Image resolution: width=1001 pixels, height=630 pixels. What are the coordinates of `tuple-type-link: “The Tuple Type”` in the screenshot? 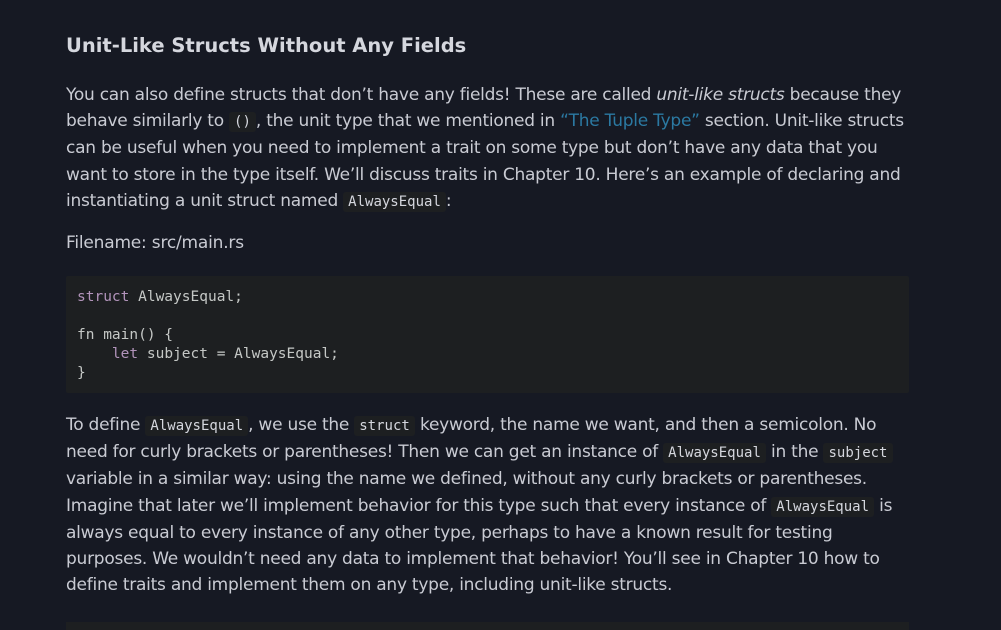 It's located at (630, 121).